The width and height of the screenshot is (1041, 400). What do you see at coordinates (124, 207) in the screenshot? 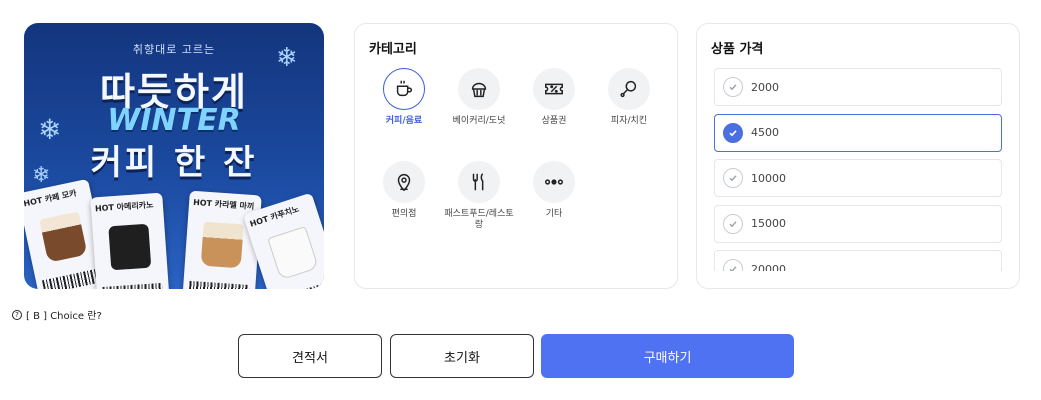
I see `coupon-card-caption: HOT 아메리카노` at bounding box center [124, 207].